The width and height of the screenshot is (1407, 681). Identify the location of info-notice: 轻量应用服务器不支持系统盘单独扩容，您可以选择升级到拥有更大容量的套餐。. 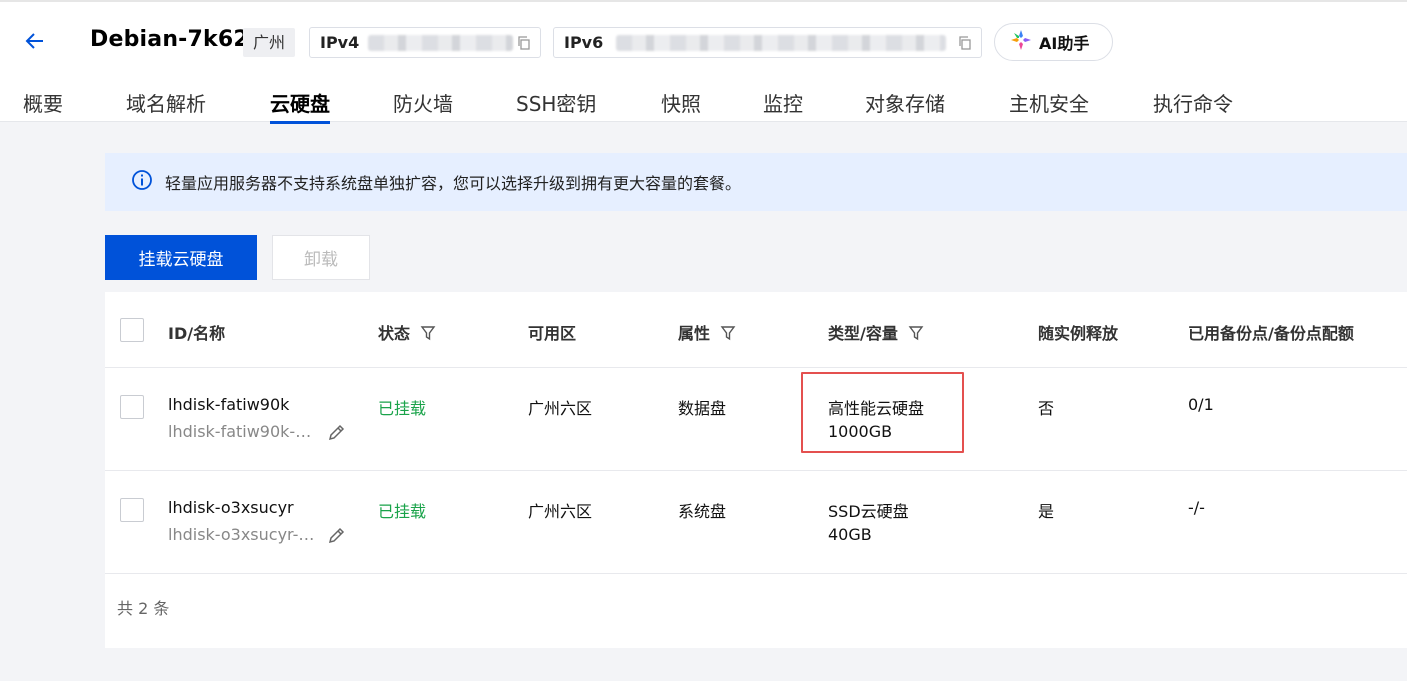
(756, 182).